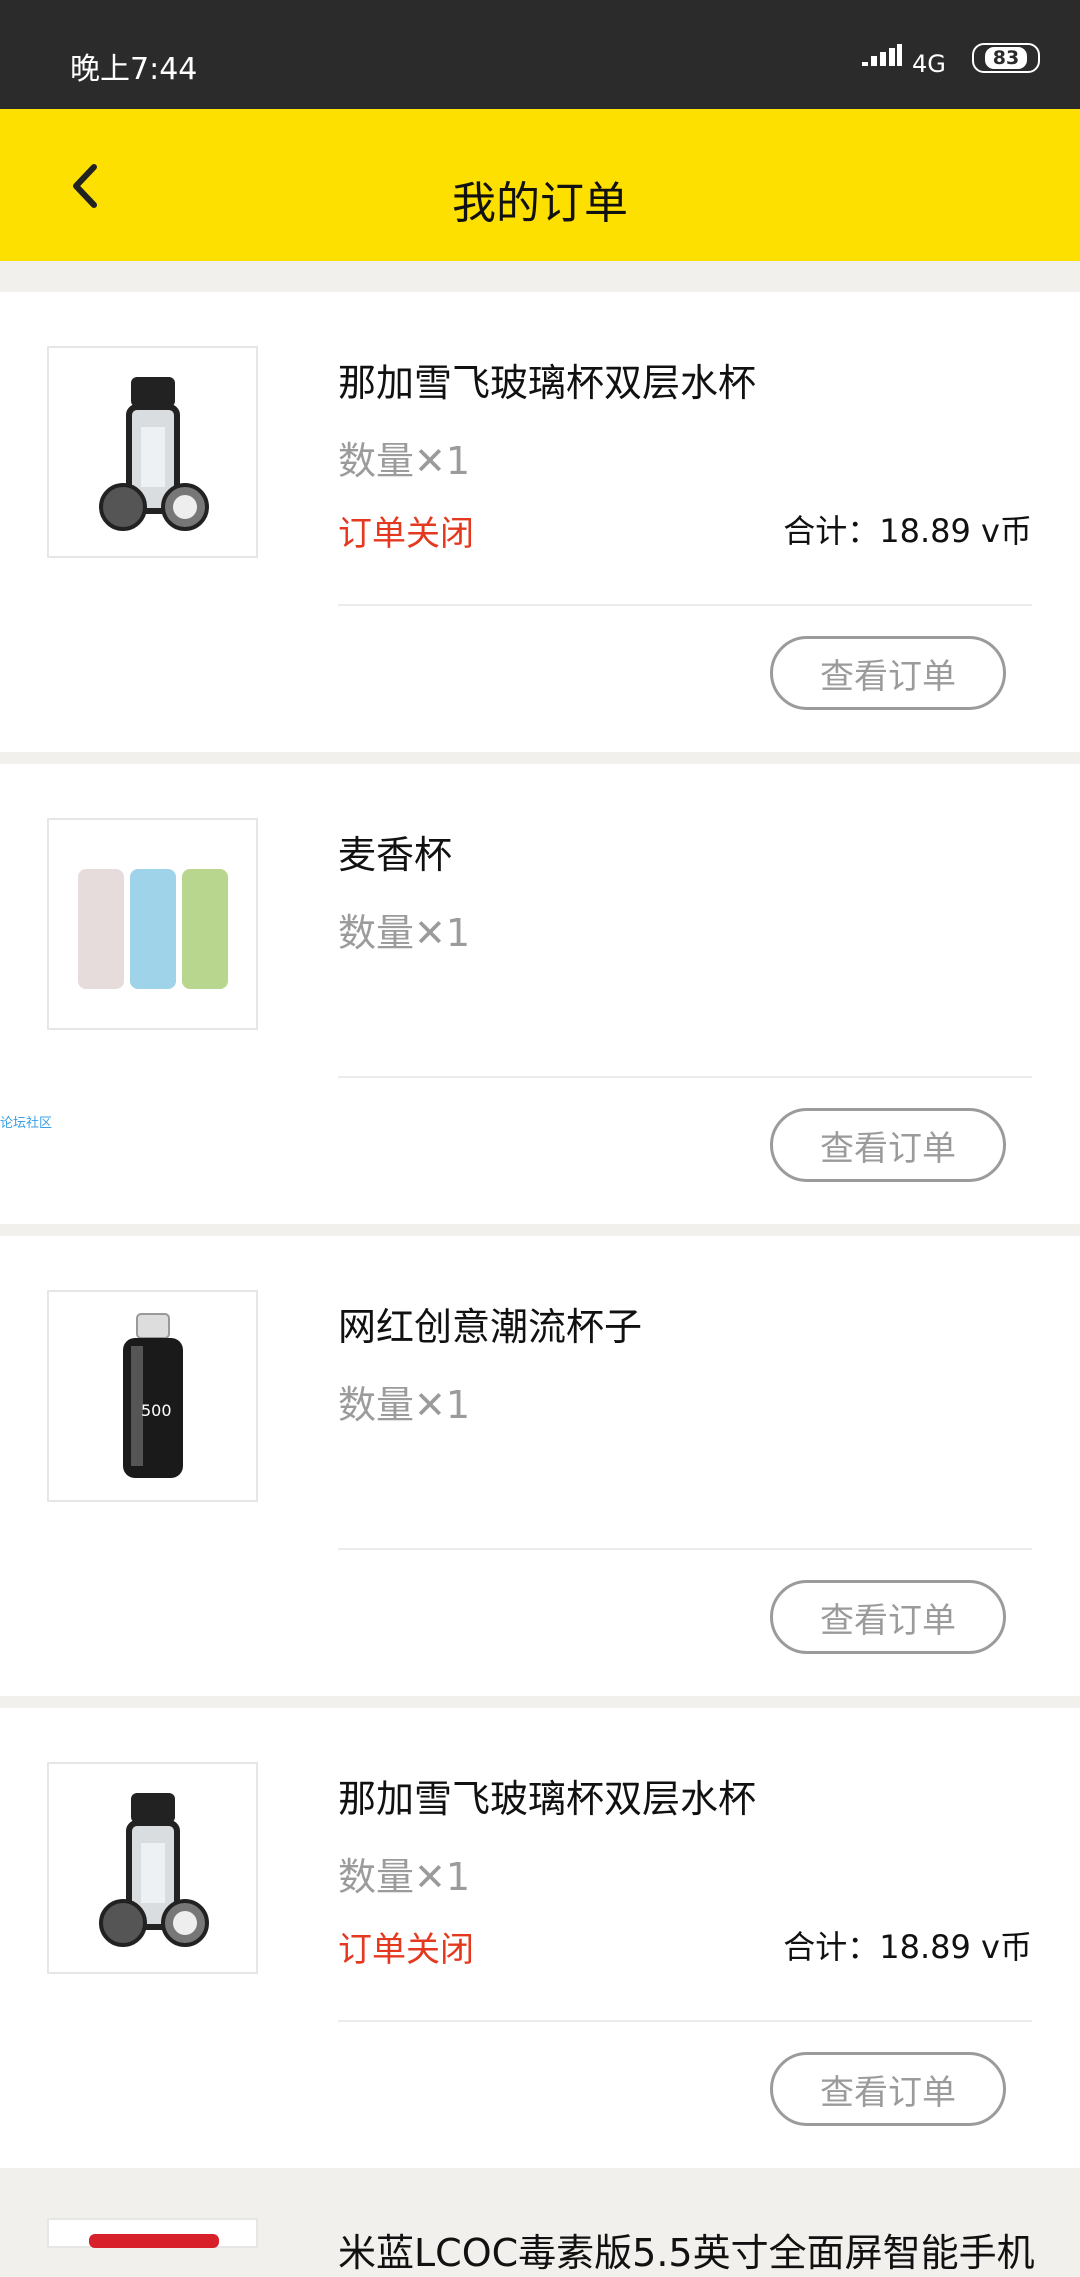 This screenshot has height=2277, width=1080. What do you see at coordinates (490, 1327) in the screenshot?
I see `product-name: 网红创意潮流杯子` at bounding box center [490, 1327].